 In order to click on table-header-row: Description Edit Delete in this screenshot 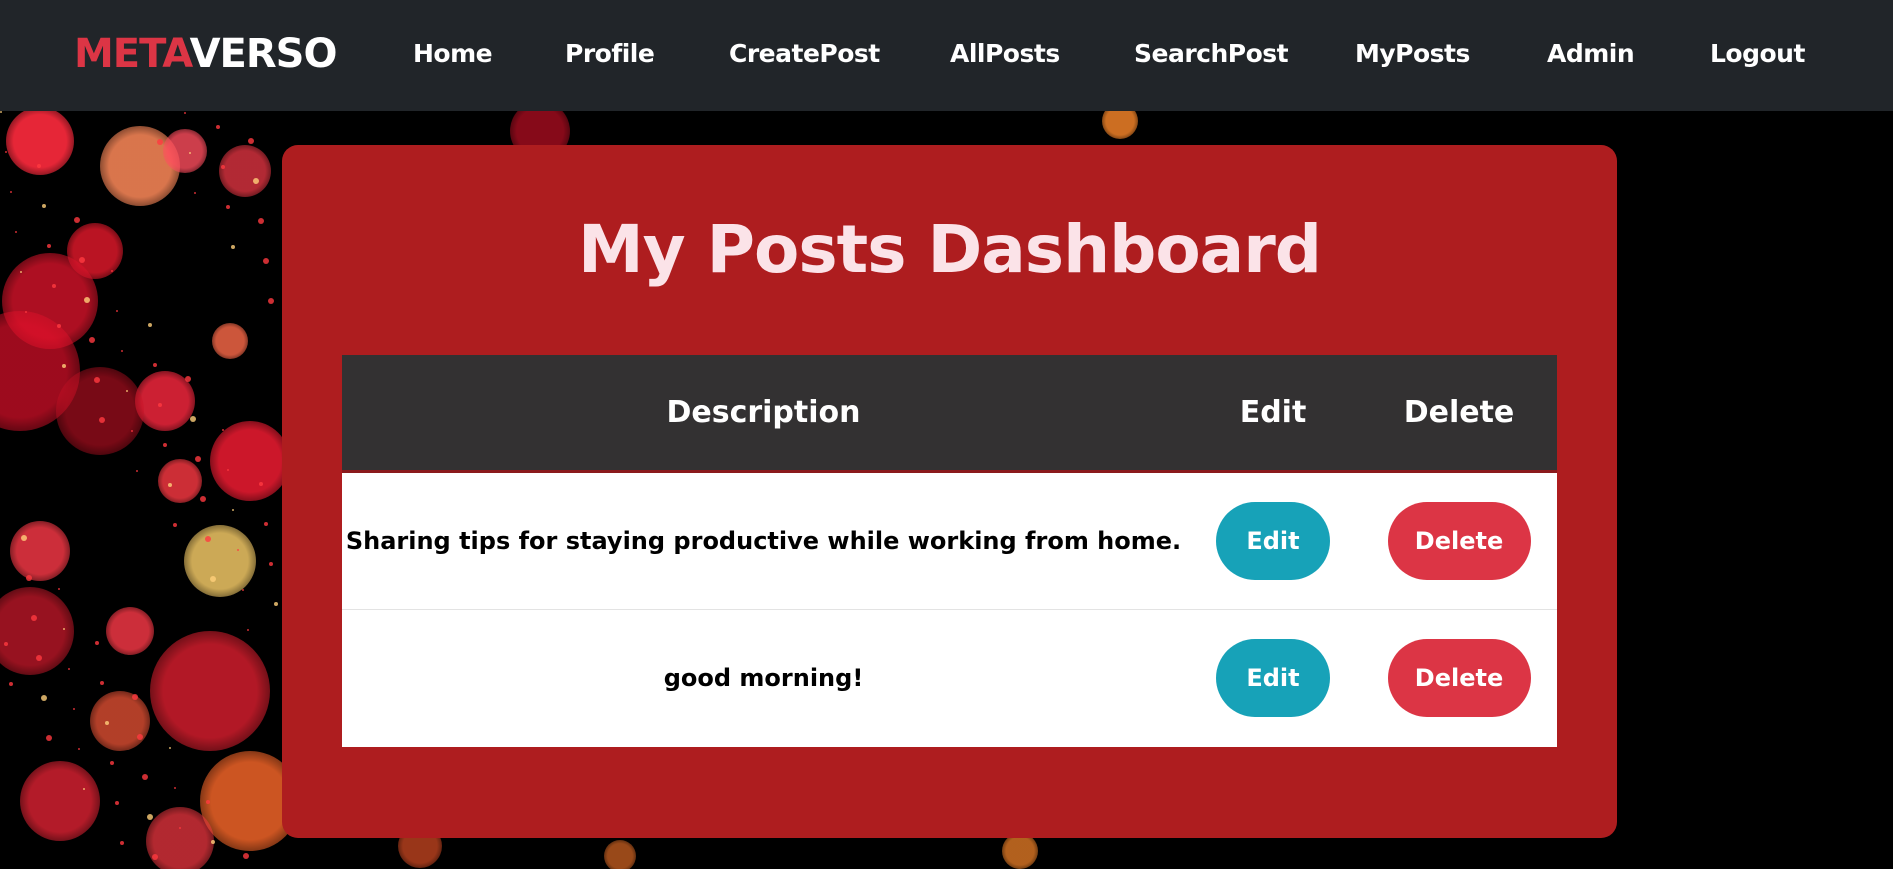, I will do `click(949, 413)`.